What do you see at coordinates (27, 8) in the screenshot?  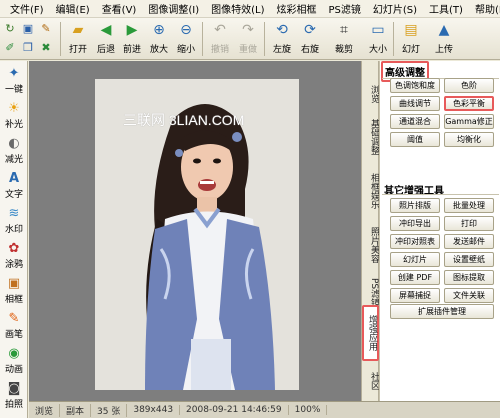 I see `menu-file: 文件(F)` at bounding box center [27, 8].